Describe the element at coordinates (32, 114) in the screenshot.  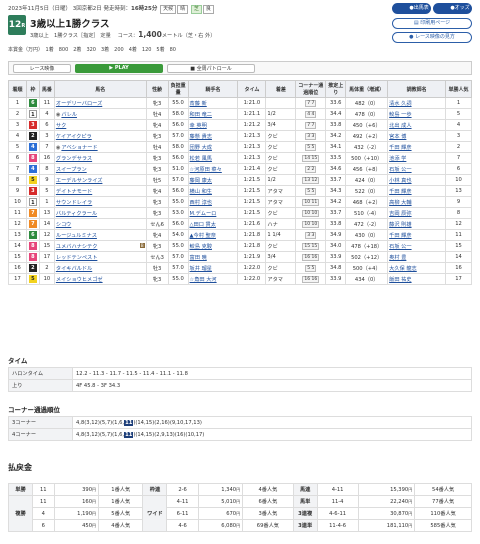
I see `frame-number: 1` at that location.